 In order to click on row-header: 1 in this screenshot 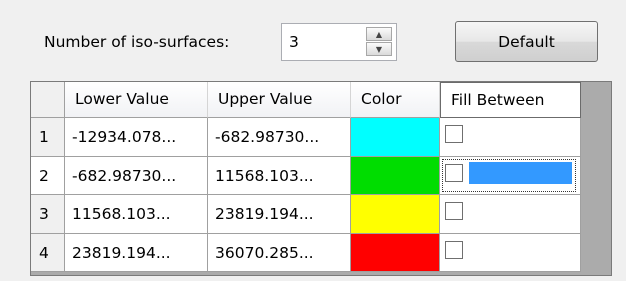, I will do `click(48, 137)`.